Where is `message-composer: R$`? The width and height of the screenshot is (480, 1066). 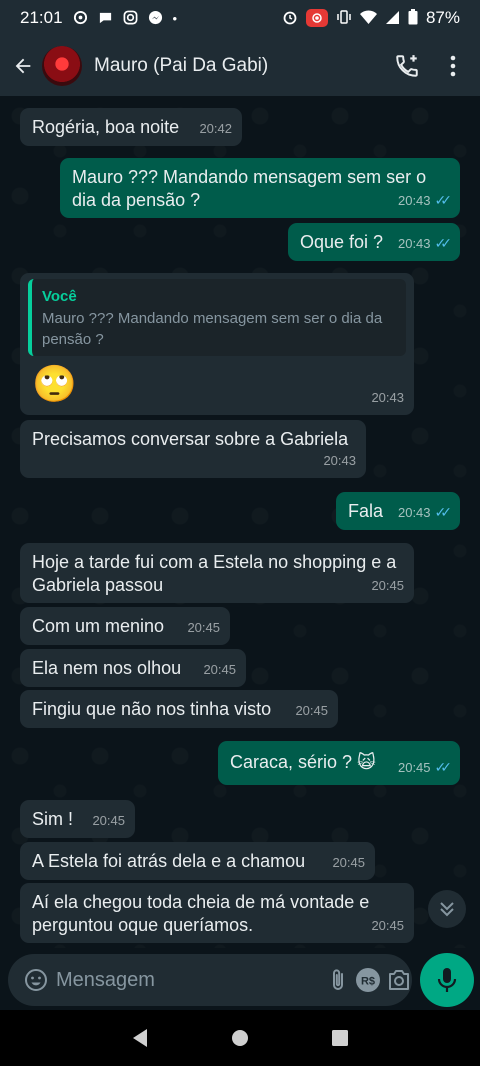 message-composer: R$ is located at coordinates (210, 980).